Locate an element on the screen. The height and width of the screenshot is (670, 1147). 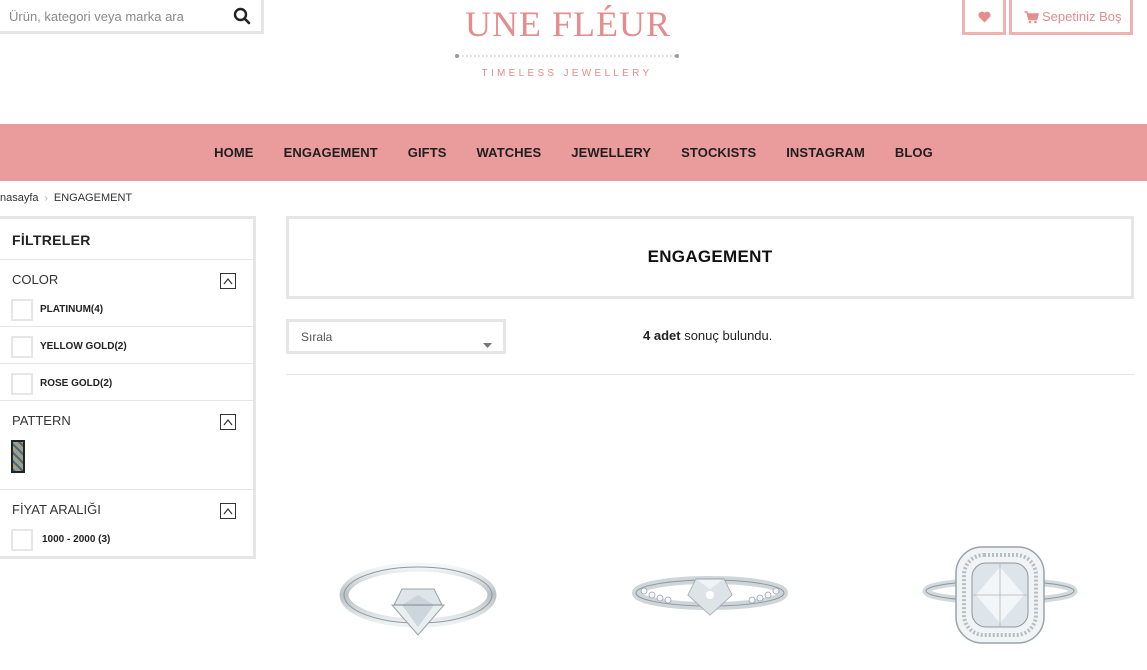
filter-color-label: COLOR is located at coordinates (35, 279).